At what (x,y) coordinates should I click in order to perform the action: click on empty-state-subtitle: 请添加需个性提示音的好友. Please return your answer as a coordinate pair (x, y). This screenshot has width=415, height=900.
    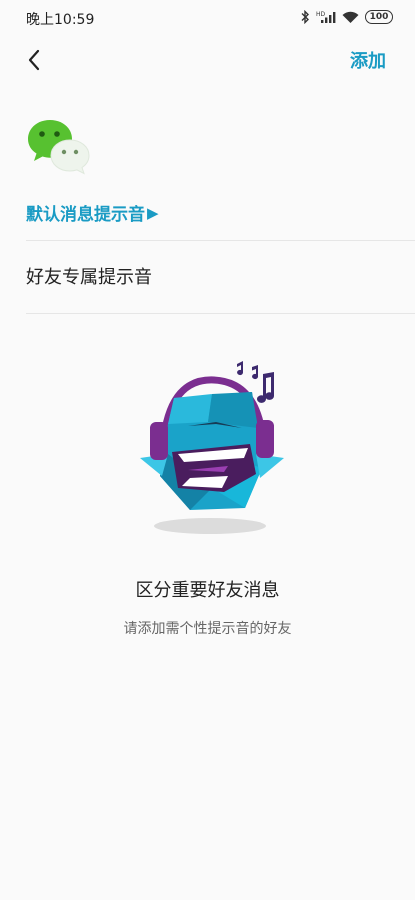
    Looking at the image, I should click on (207, 629).